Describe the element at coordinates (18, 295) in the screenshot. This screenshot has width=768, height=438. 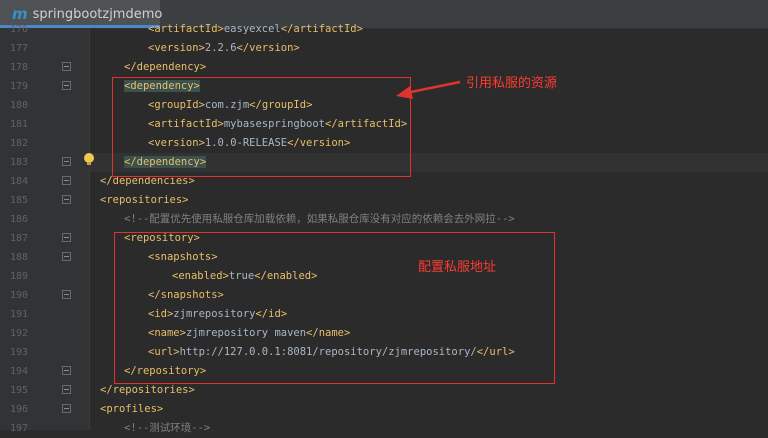
I see `line-number: 190` at that location.